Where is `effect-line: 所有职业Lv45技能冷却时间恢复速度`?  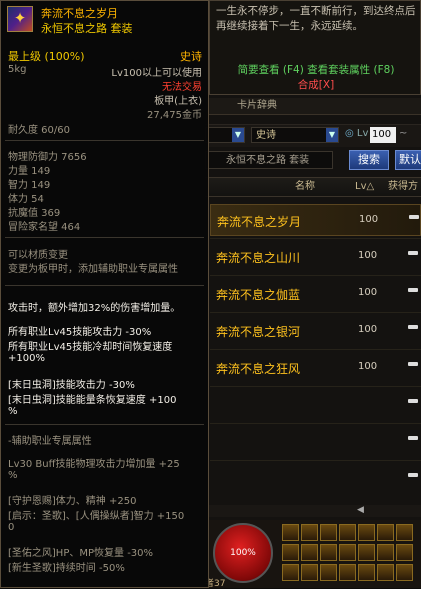
effect-line: 所有职业Lv45技能冷却时间恢复速度 is located at coordinates (90, 347).